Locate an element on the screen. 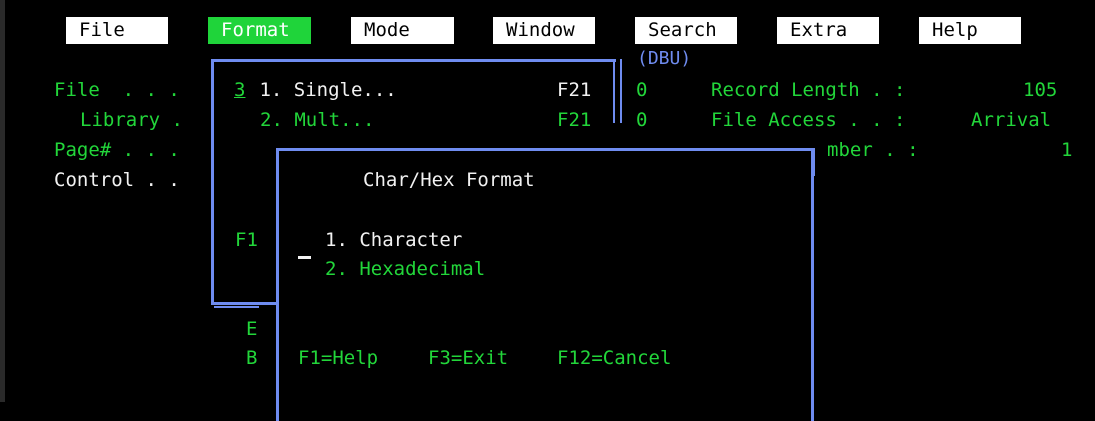 Image resolution: width=1095 pixels, height=421 pixels. menu-search: Search is located at coordinates (686, 30).